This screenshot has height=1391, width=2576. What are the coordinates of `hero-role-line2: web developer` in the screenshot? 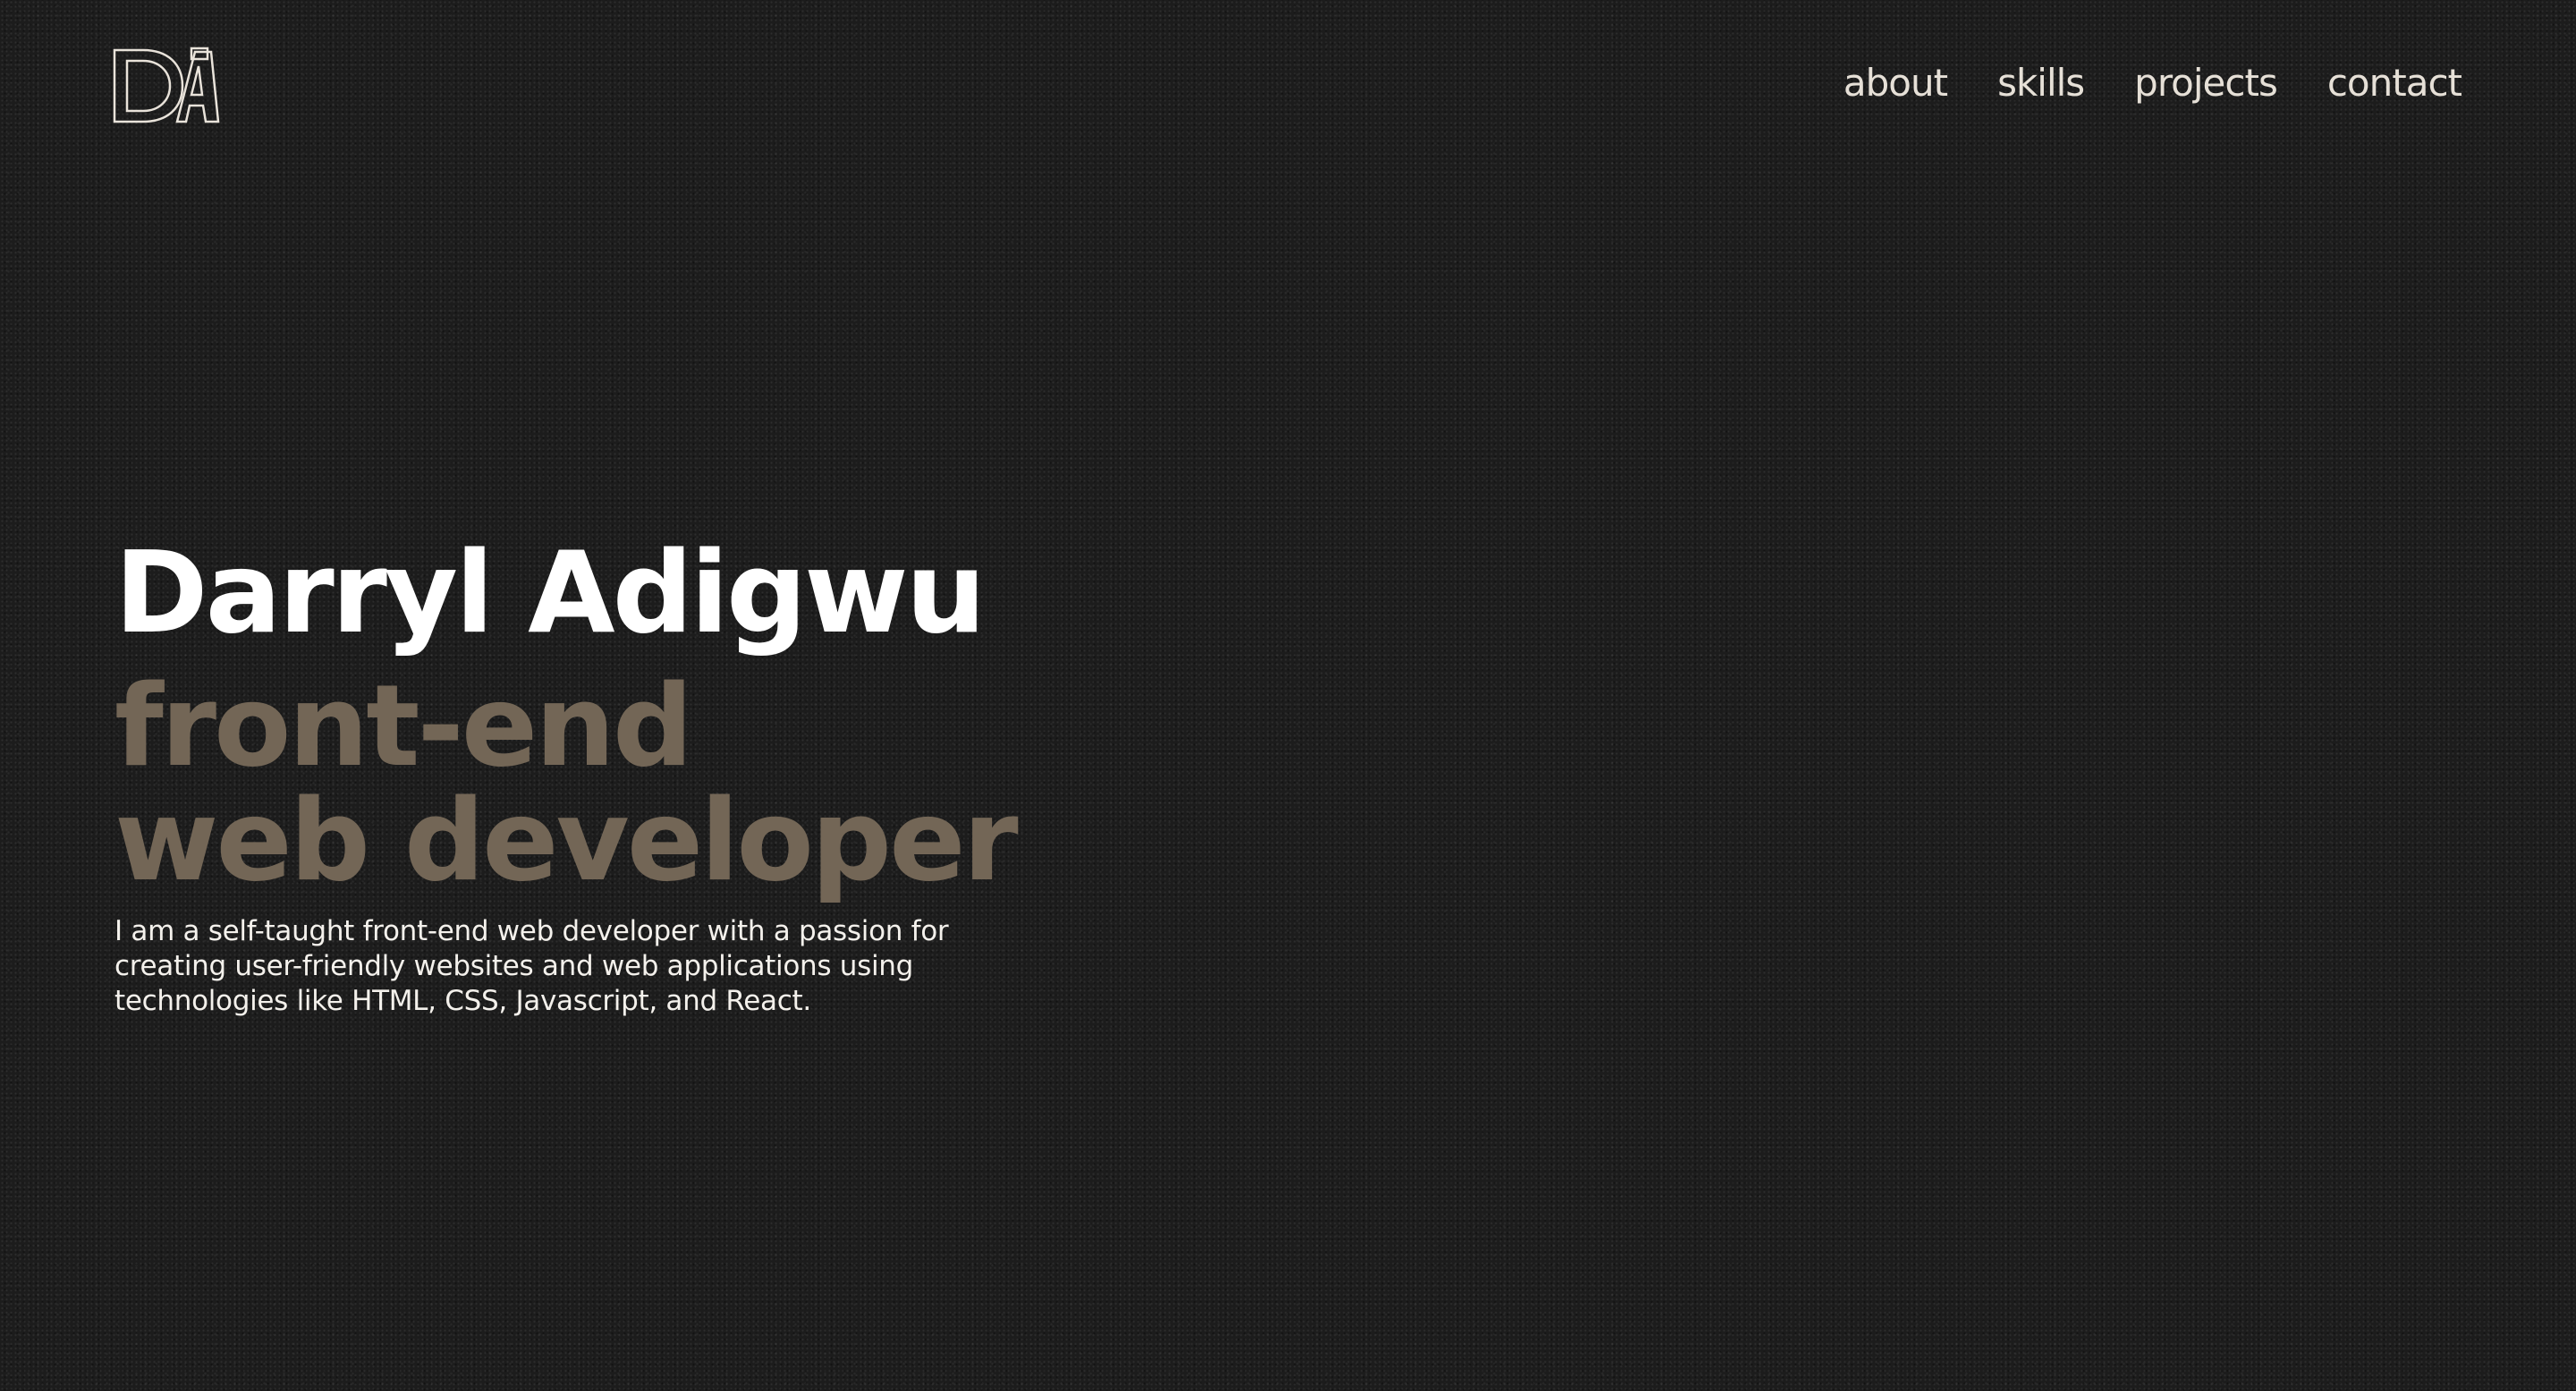 It's located at (566, 840).